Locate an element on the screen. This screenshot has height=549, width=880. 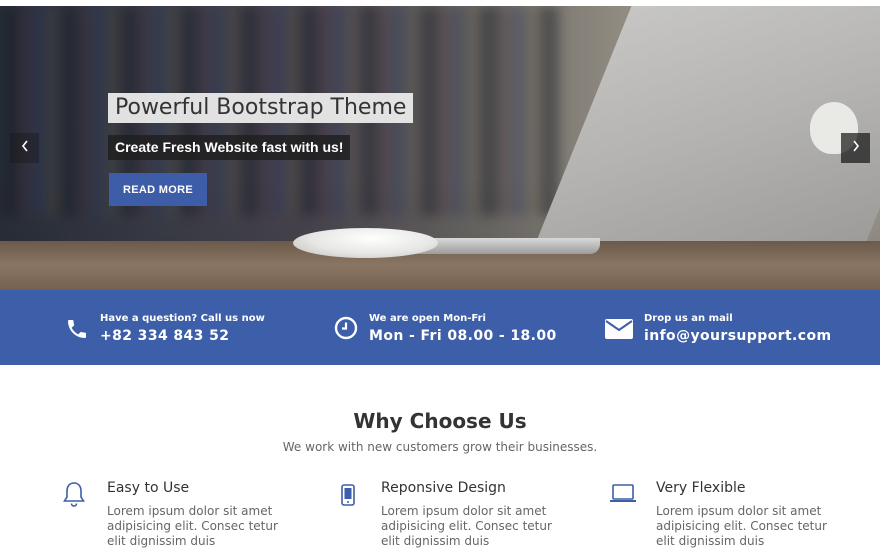
feature-title: Easy to Use is located at coordinates (148, 488).